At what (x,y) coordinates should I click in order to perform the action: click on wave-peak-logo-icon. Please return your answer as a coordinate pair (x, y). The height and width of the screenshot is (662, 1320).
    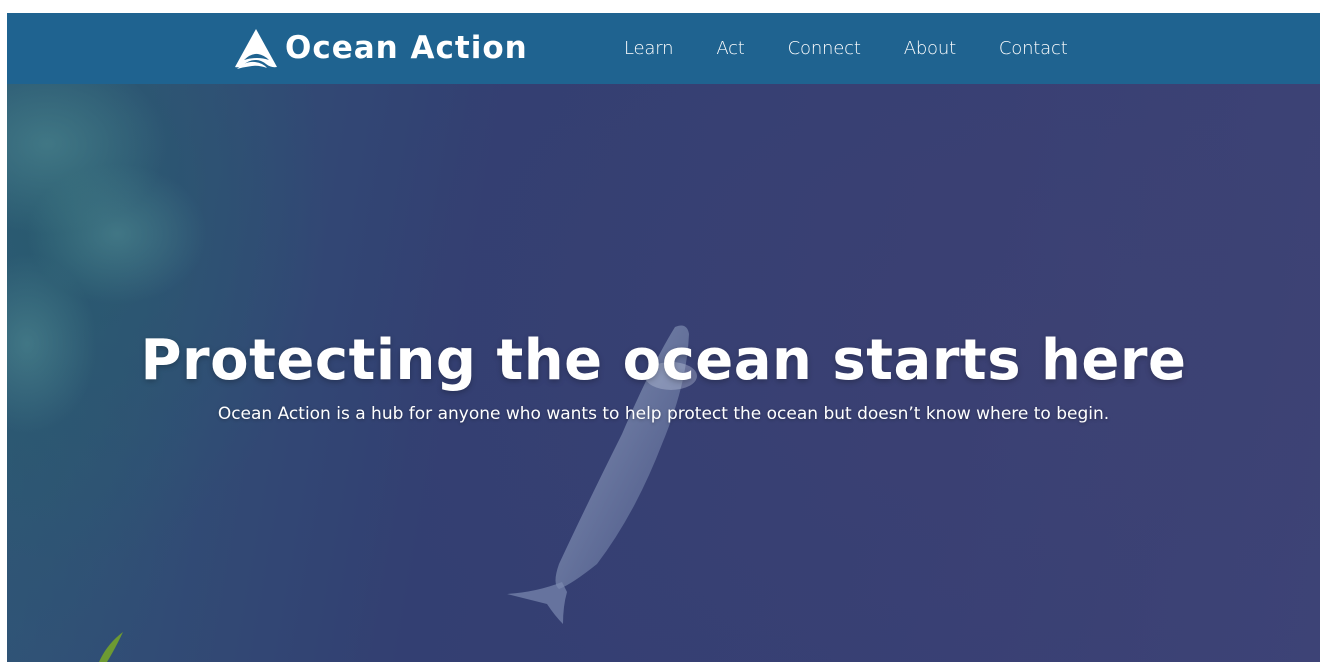
    Looking at the image, I should click on (256, 48).